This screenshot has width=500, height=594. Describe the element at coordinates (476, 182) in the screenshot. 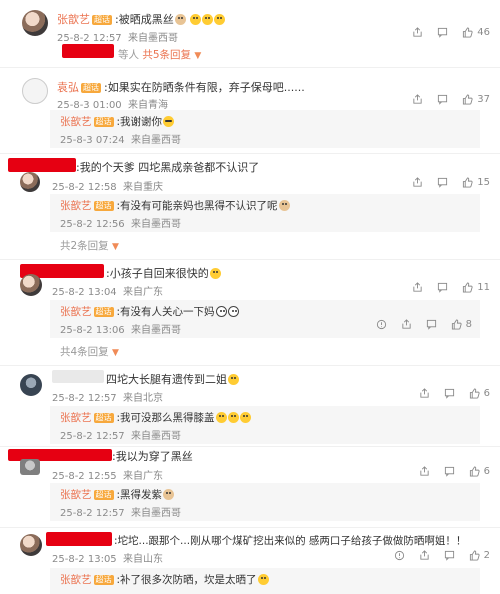

I see `like-button: 15` at that location.